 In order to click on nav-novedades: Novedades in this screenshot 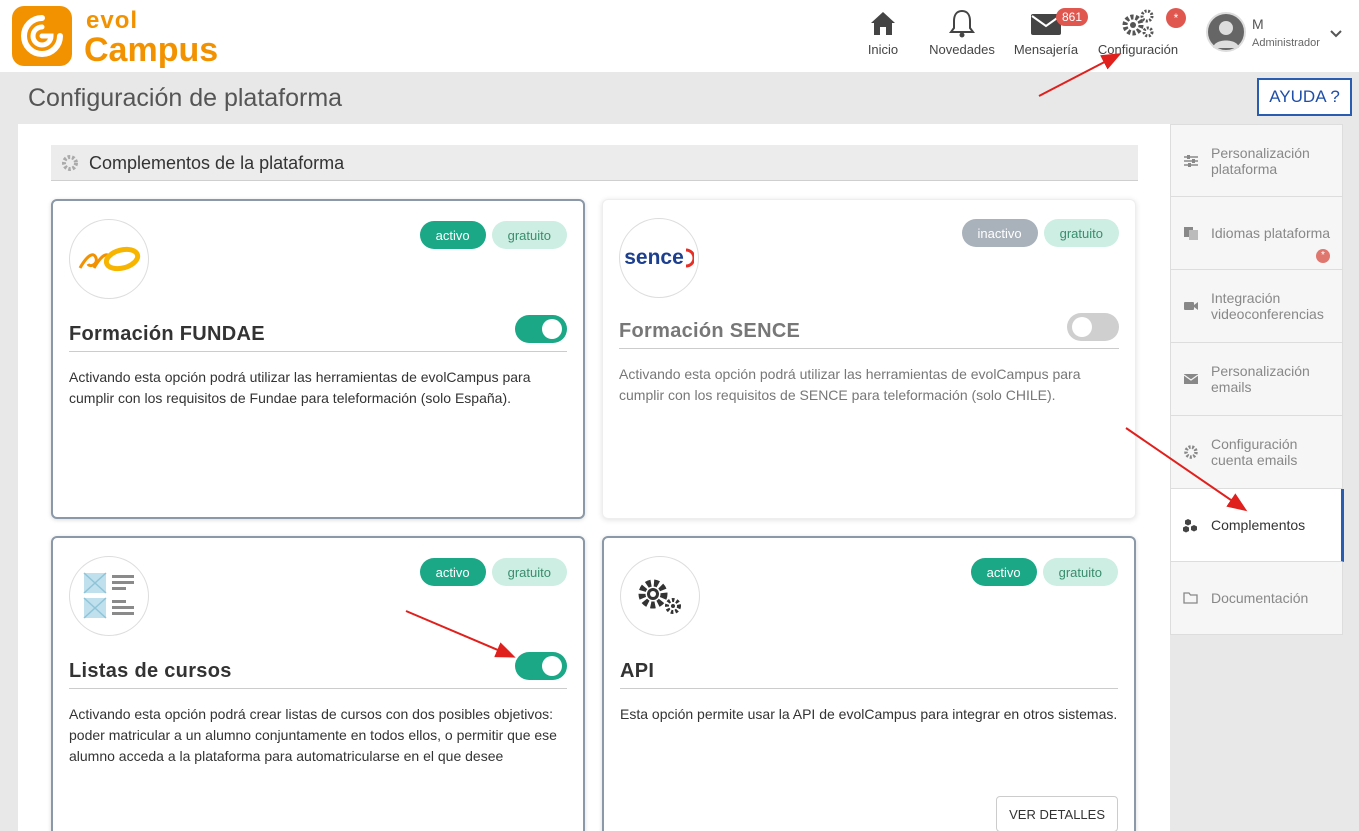, I will do `click(962, 32)`.